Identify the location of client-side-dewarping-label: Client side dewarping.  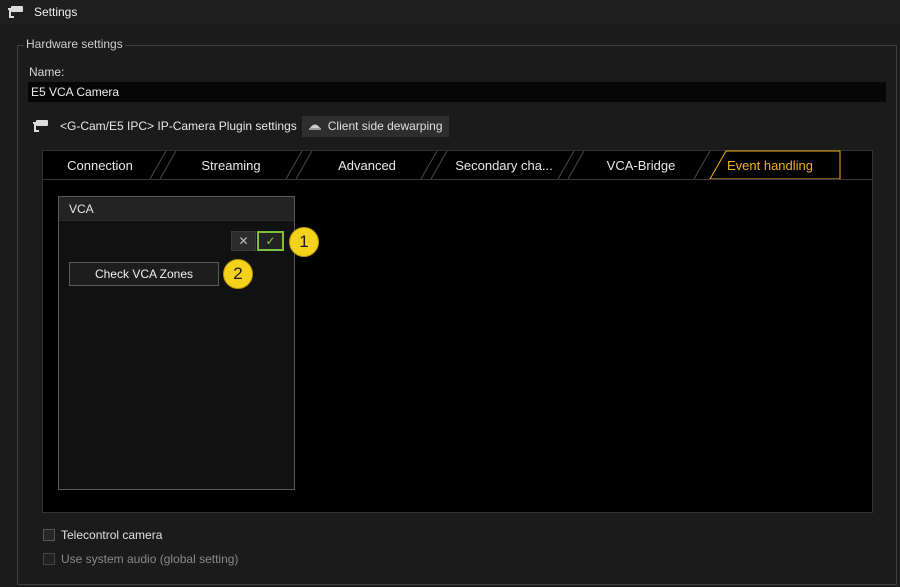
(385, 126).